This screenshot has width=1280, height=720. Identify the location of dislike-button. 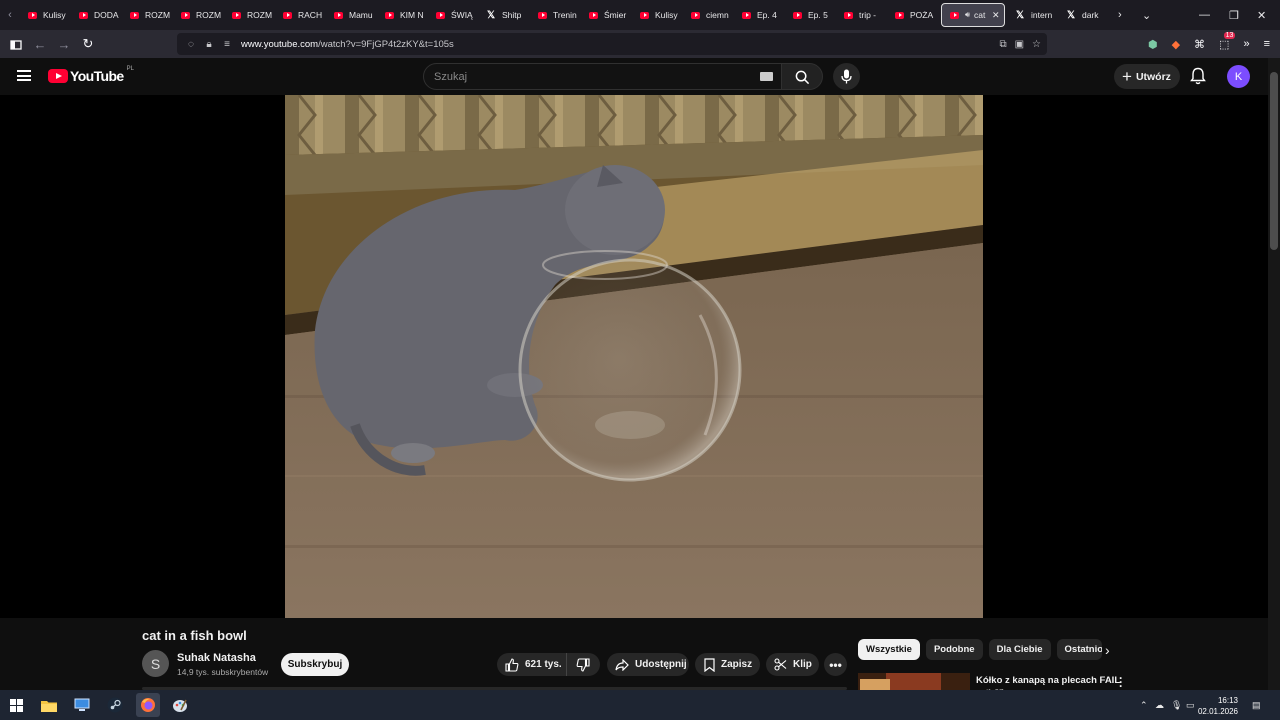
(583, 664).